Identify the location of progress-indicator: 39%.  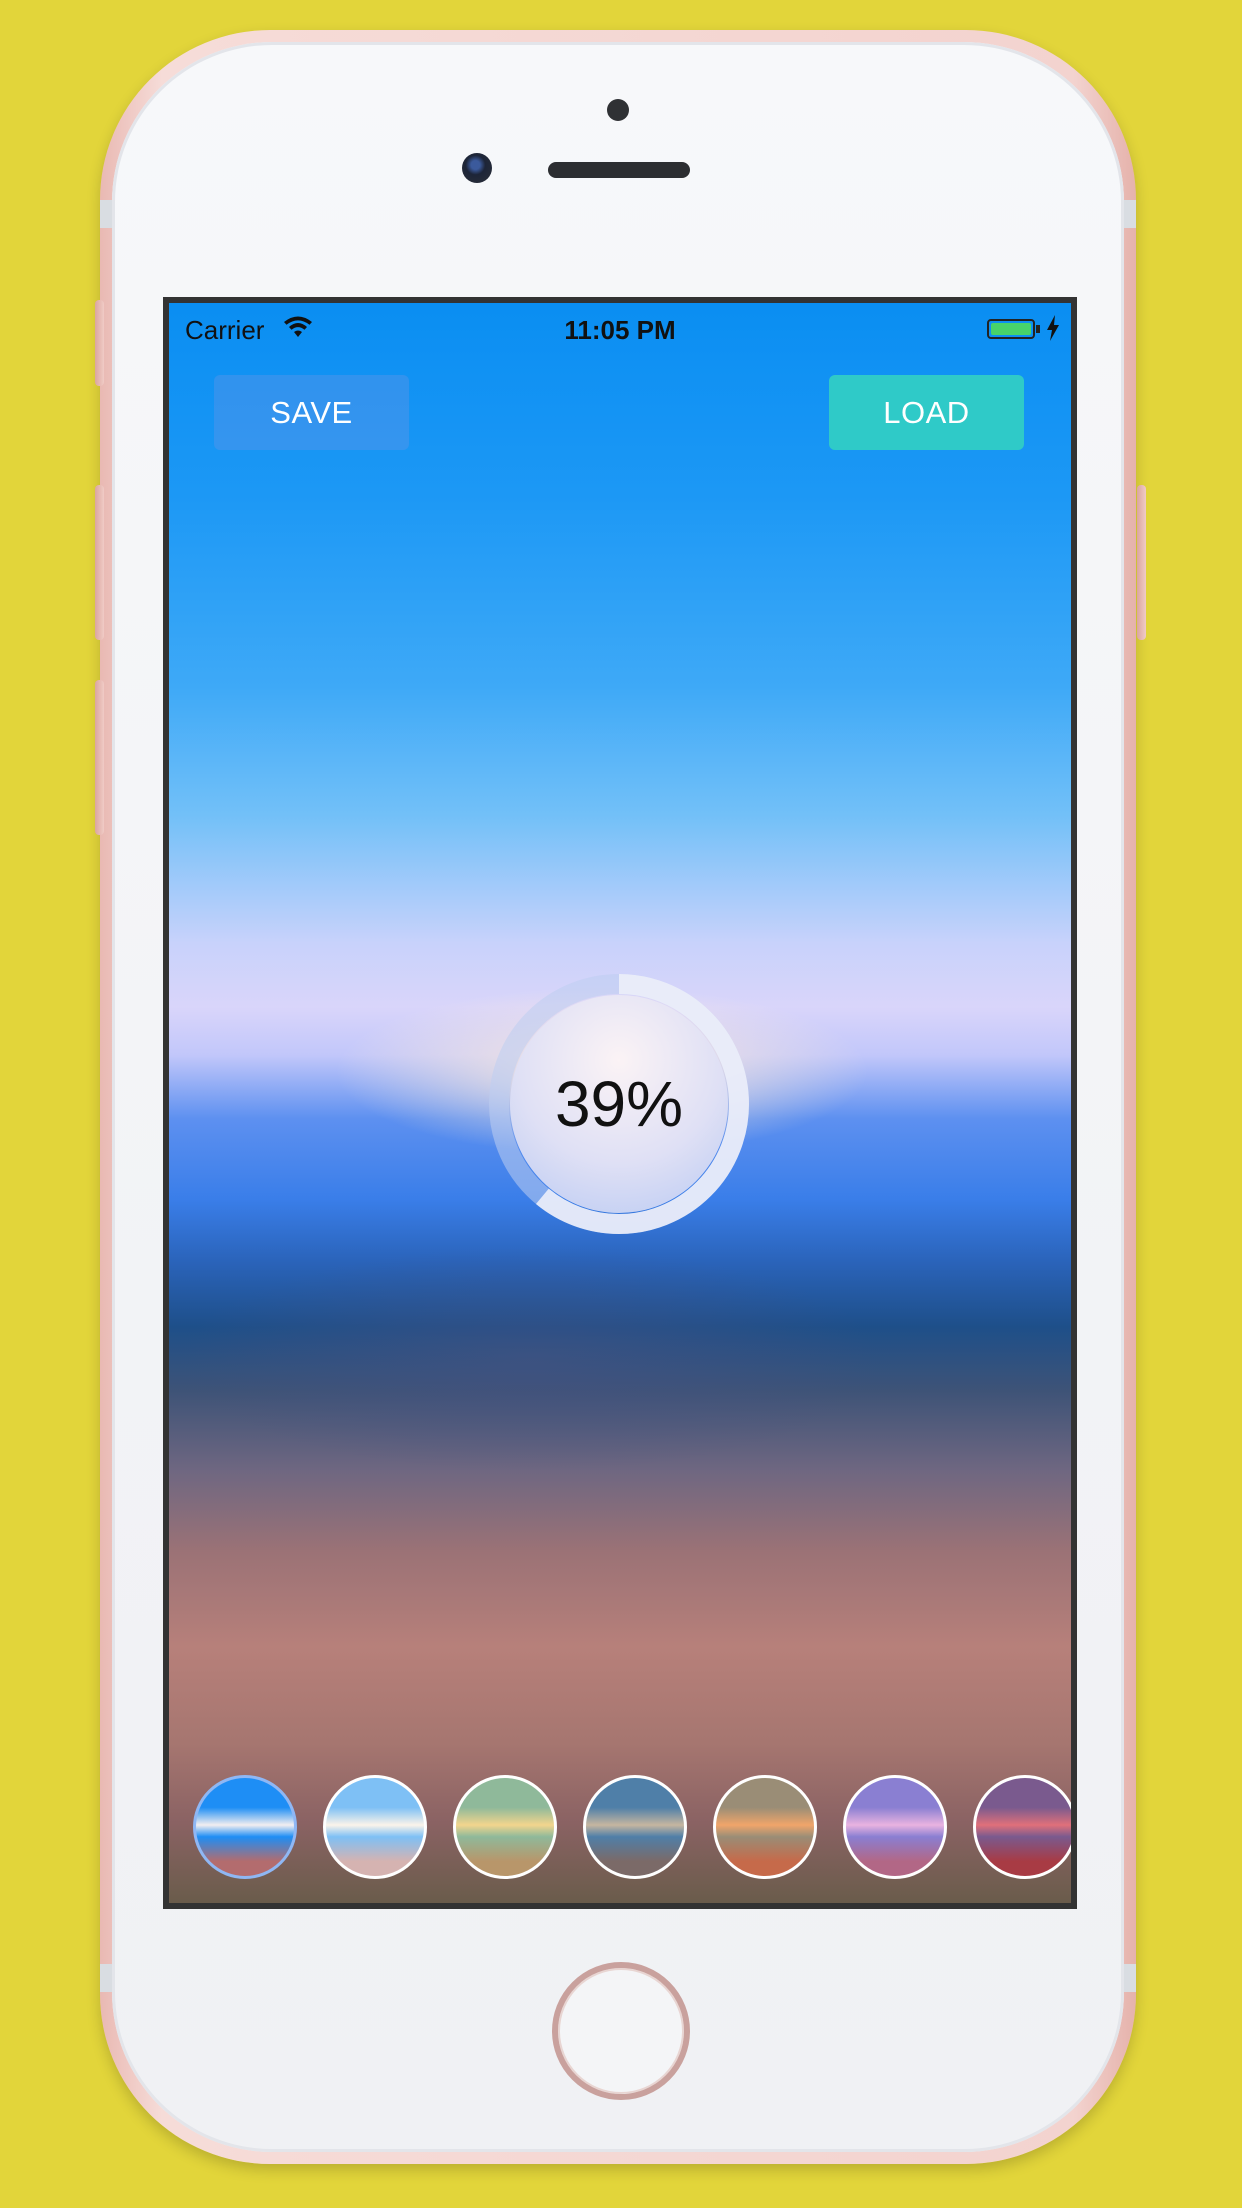
(619, 1104).